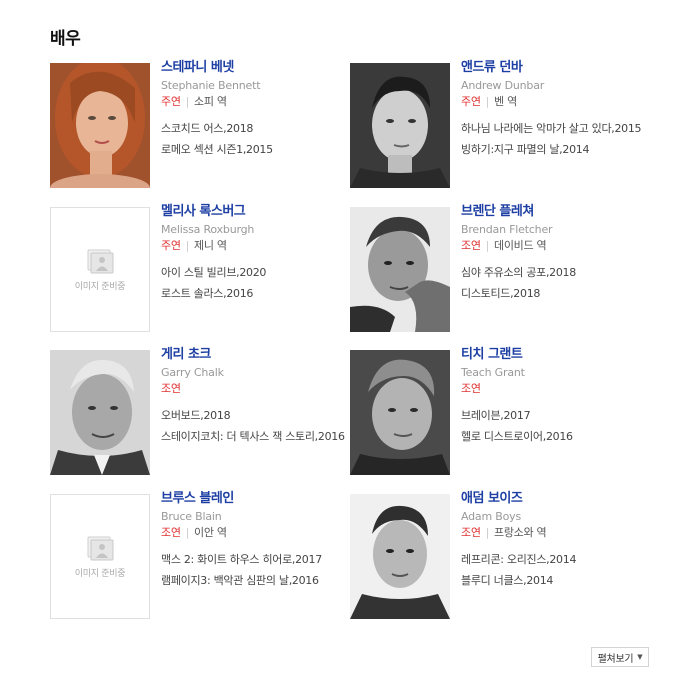 The image size is (700, 695). What do you see at coordinates (556, 272) in the screenshot?
I see `work-item: 심야 주유소의 공포,2018` at bounding box center [556, 272].